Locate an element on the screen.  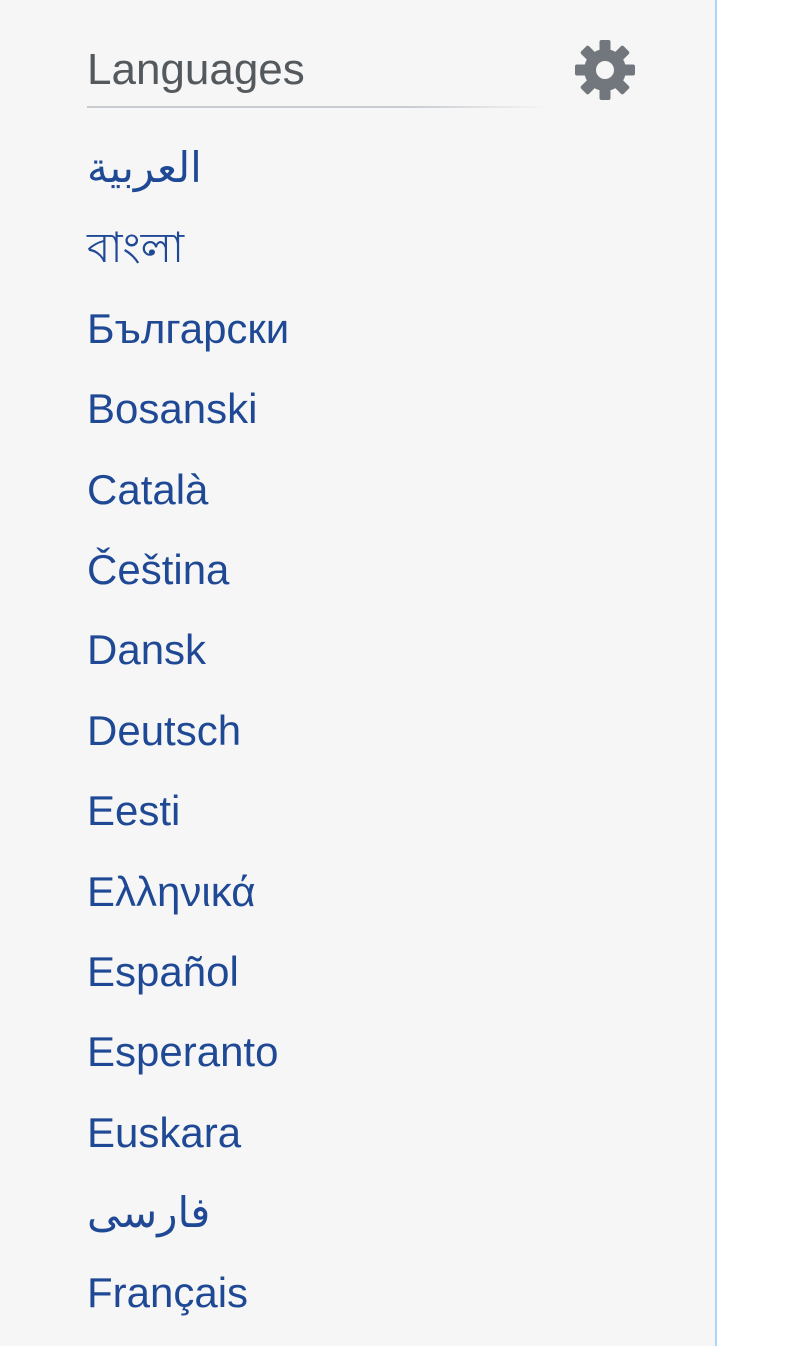
language-link-french: Français is located at coordinates (167, 1292).